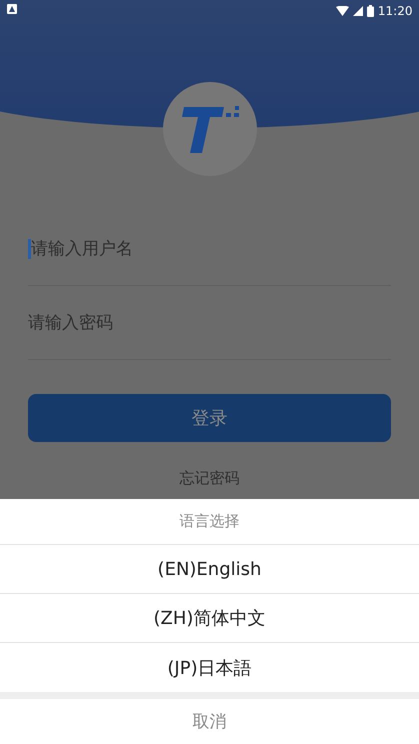 This screenshot has width=419, height=744. Describe the element at coordinates (357, 11) in the screenshot. I see `signal-icon` at that location.